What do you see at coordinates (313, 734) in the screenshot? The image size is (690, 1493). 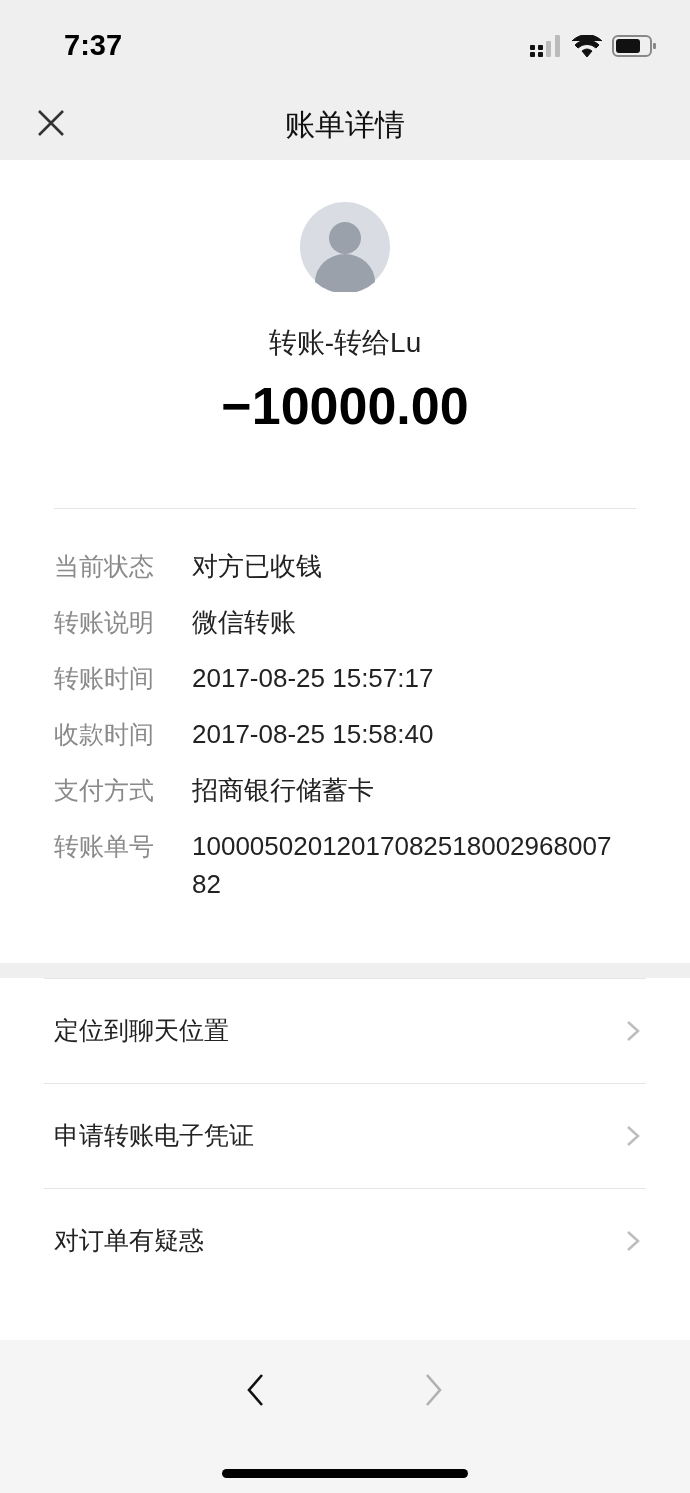 I see `detail-value: 2017-08-25 15:58:40` at bounding box center [313, 734].